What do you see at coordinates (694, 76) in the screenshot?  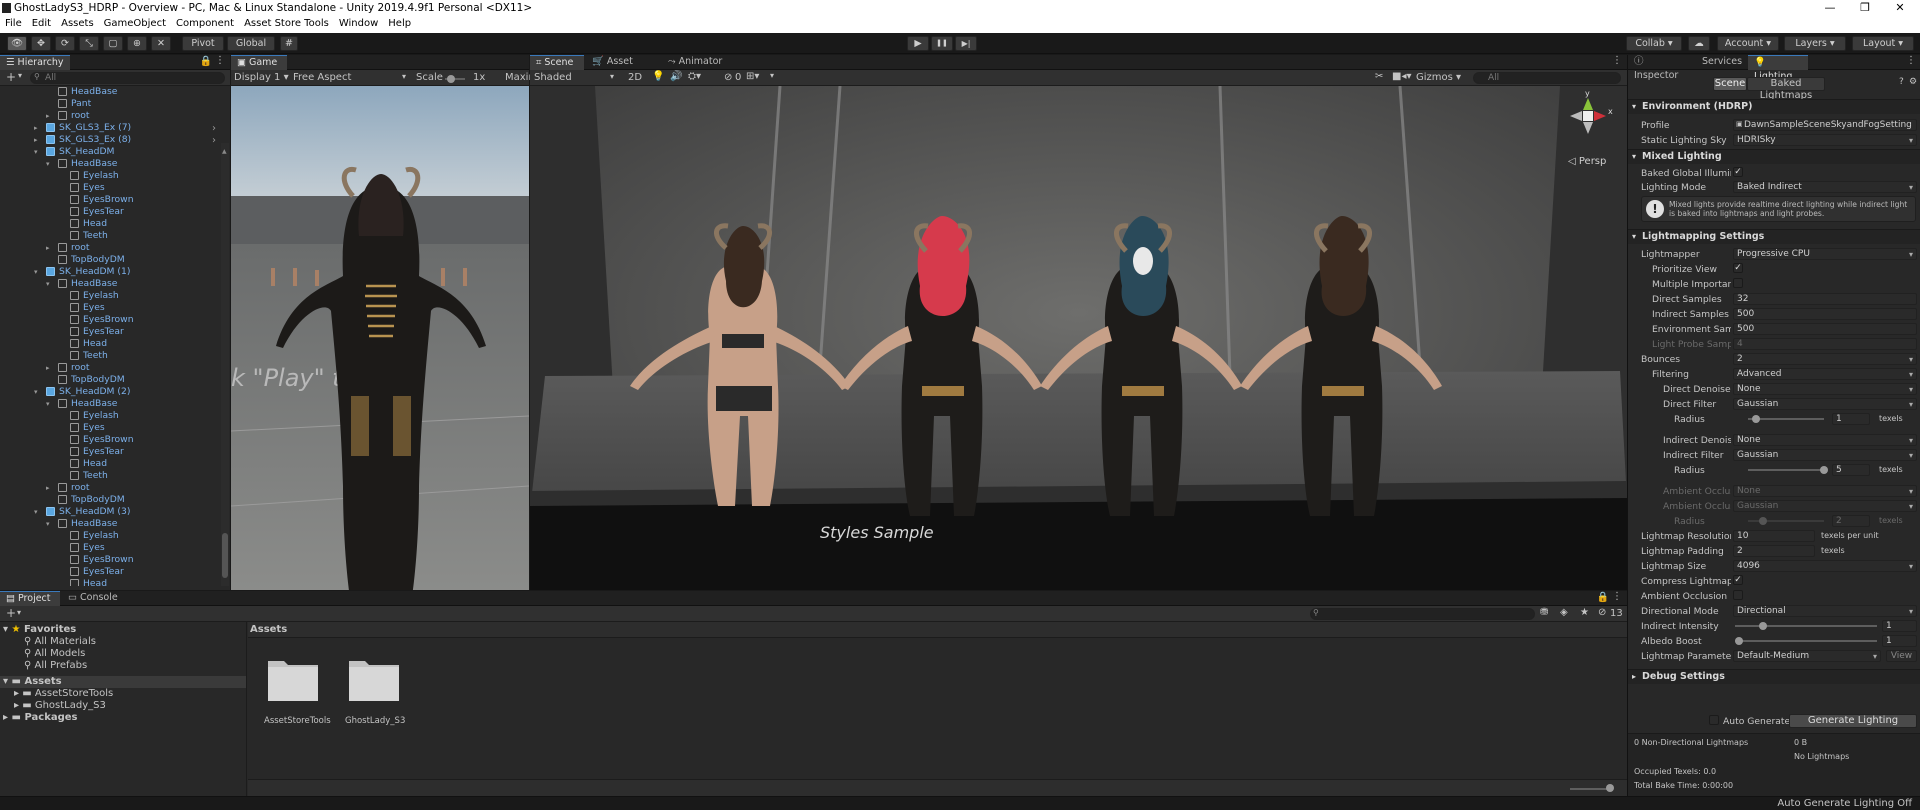 I see `effects-toggle-icon: ⛭▾` at bounding box center [694, 76].